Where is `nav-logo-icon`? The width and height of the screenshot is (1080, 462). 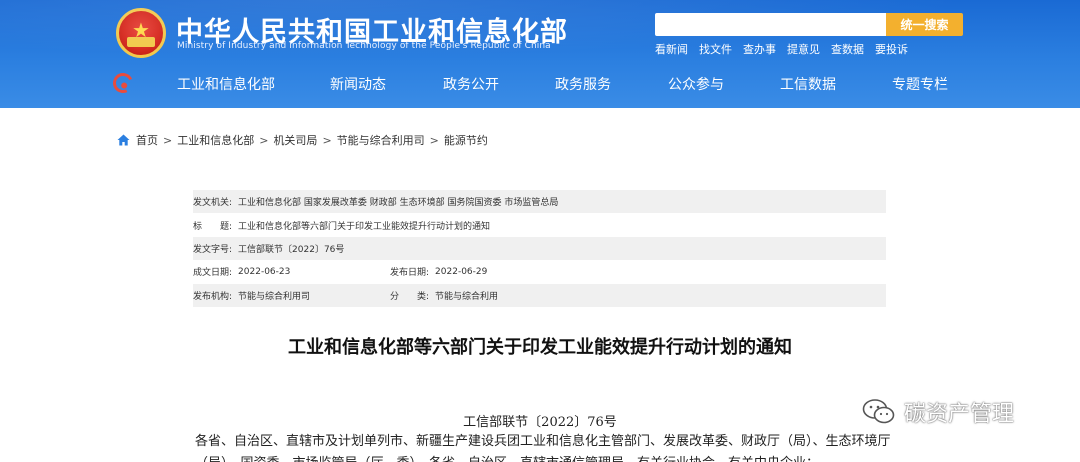 nav-logo-icon is located at coordinates (123, 83).